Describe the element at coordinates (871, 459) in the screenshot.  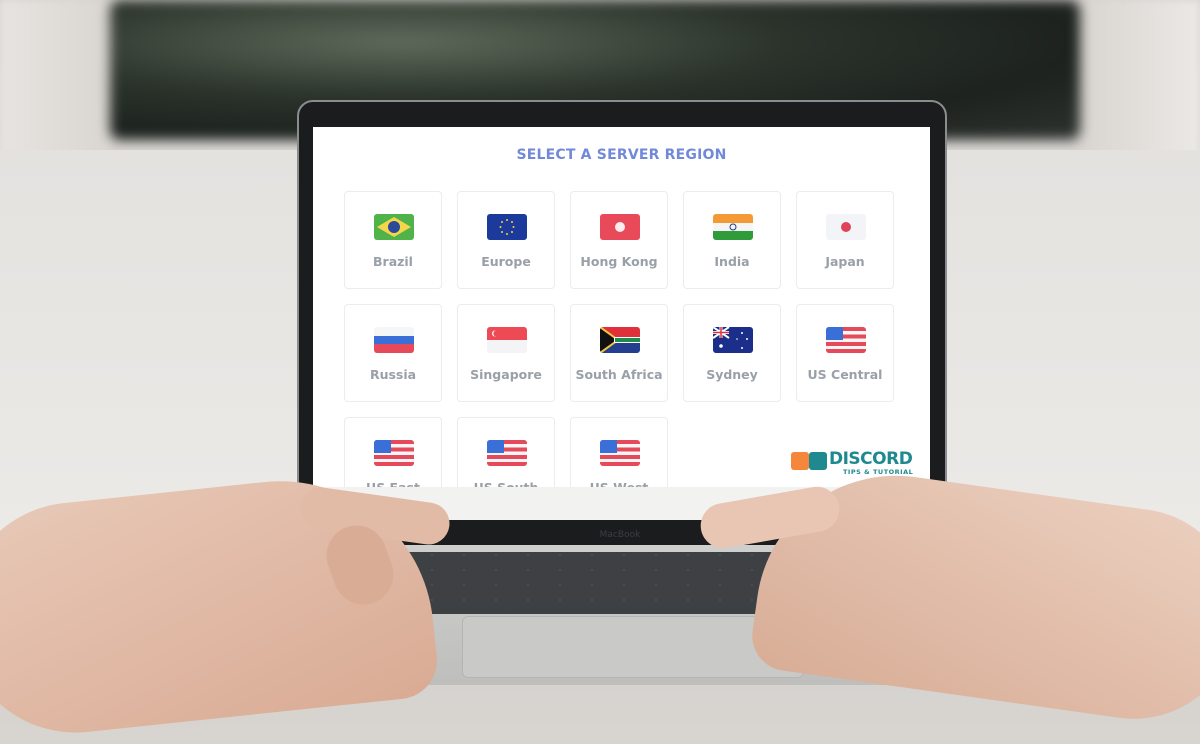
I see `watermark-brand: DISCORD` at that location.